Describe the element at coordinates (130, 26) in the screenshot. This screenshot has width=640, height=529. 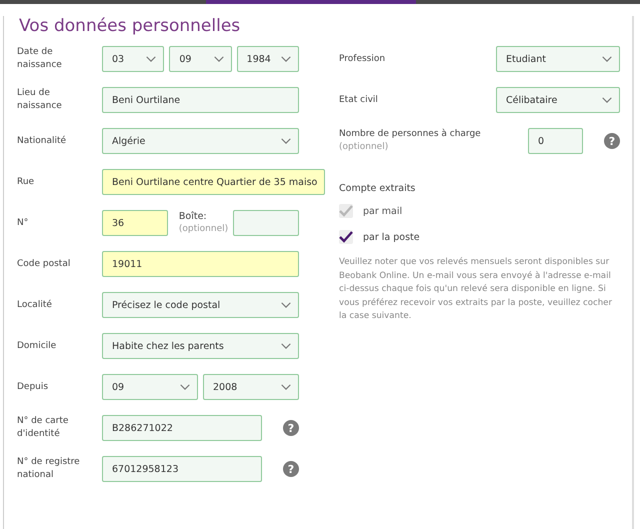
I see `page-title: Vos données personnelles` at that location.